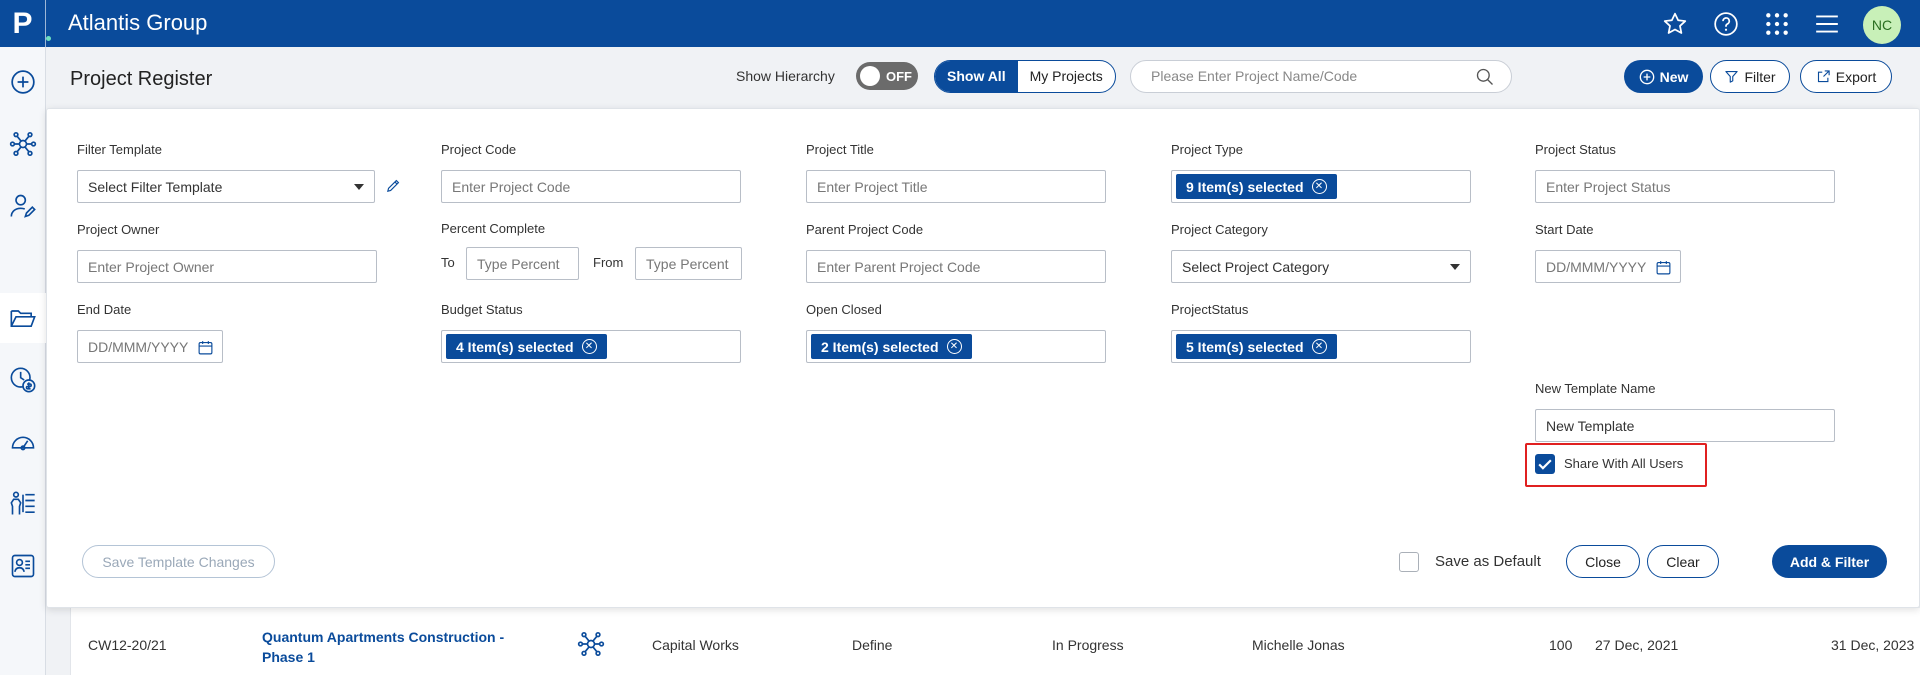 Image resolution: width=1920 pixels, height=675 pixels. What do you see at coordinates (138, 347) in the screenshot?
I see `end-date-input` at bounding box center [138, 347].